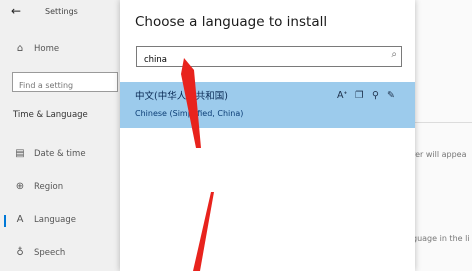 Image resolution: width=472 pixels, height=271 pixels. Describe the element at coordinates (16, 11) in the screenshot. I see `back-arrow-icon: ←` at that location.